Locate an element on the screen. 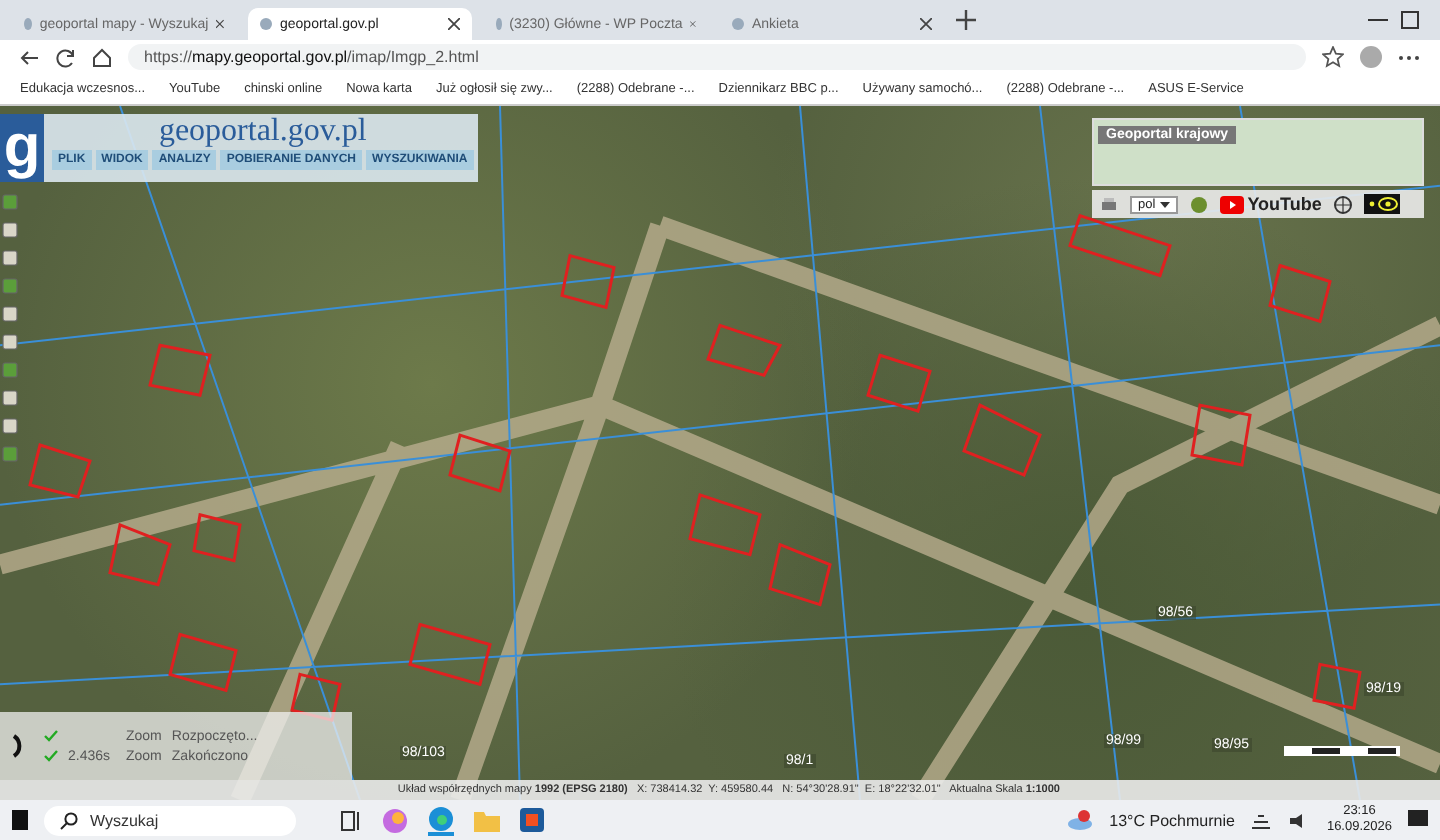  caret-icon is located at coordinates (1164, 204).